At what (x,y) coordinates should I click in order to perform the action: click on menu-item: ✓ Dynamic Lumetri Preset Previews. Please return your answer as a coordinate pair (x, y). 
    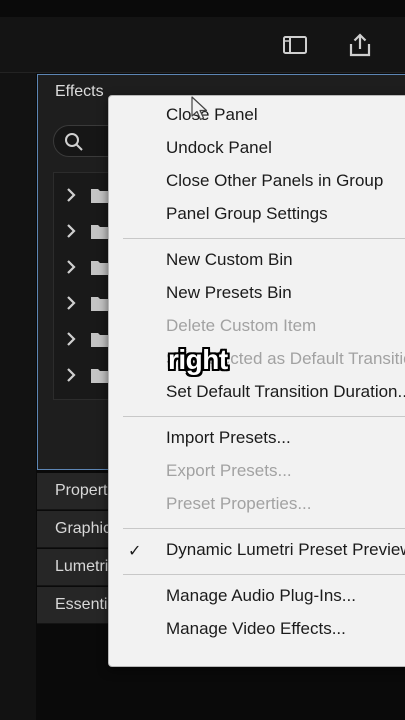
    Looking at the image, I should click on (257, 551).